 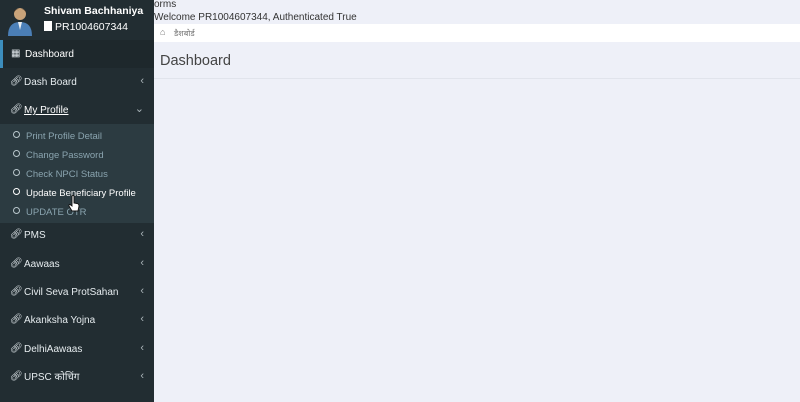 What do you see at coordinates (162, 32) in the screenshot?
I see `home-icon: ⌂` at bounding box center [162, 32].